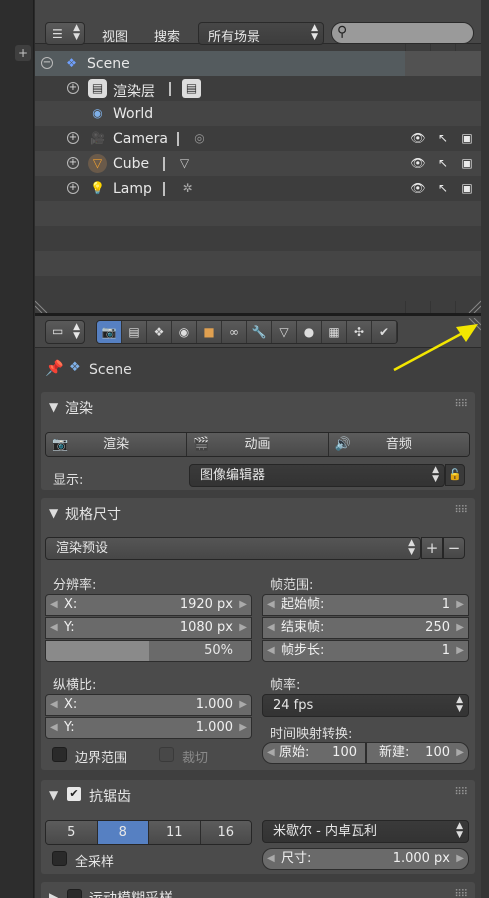 Image resolution: width=489 pixels, height=898 pixels. What do you see at coordinates (365, 831) in the screenshot?
I see `aa-filter-dropdown: 米歇尔 - 内卓瓦利 ▲ ▼` at bounding box center [365, 831].